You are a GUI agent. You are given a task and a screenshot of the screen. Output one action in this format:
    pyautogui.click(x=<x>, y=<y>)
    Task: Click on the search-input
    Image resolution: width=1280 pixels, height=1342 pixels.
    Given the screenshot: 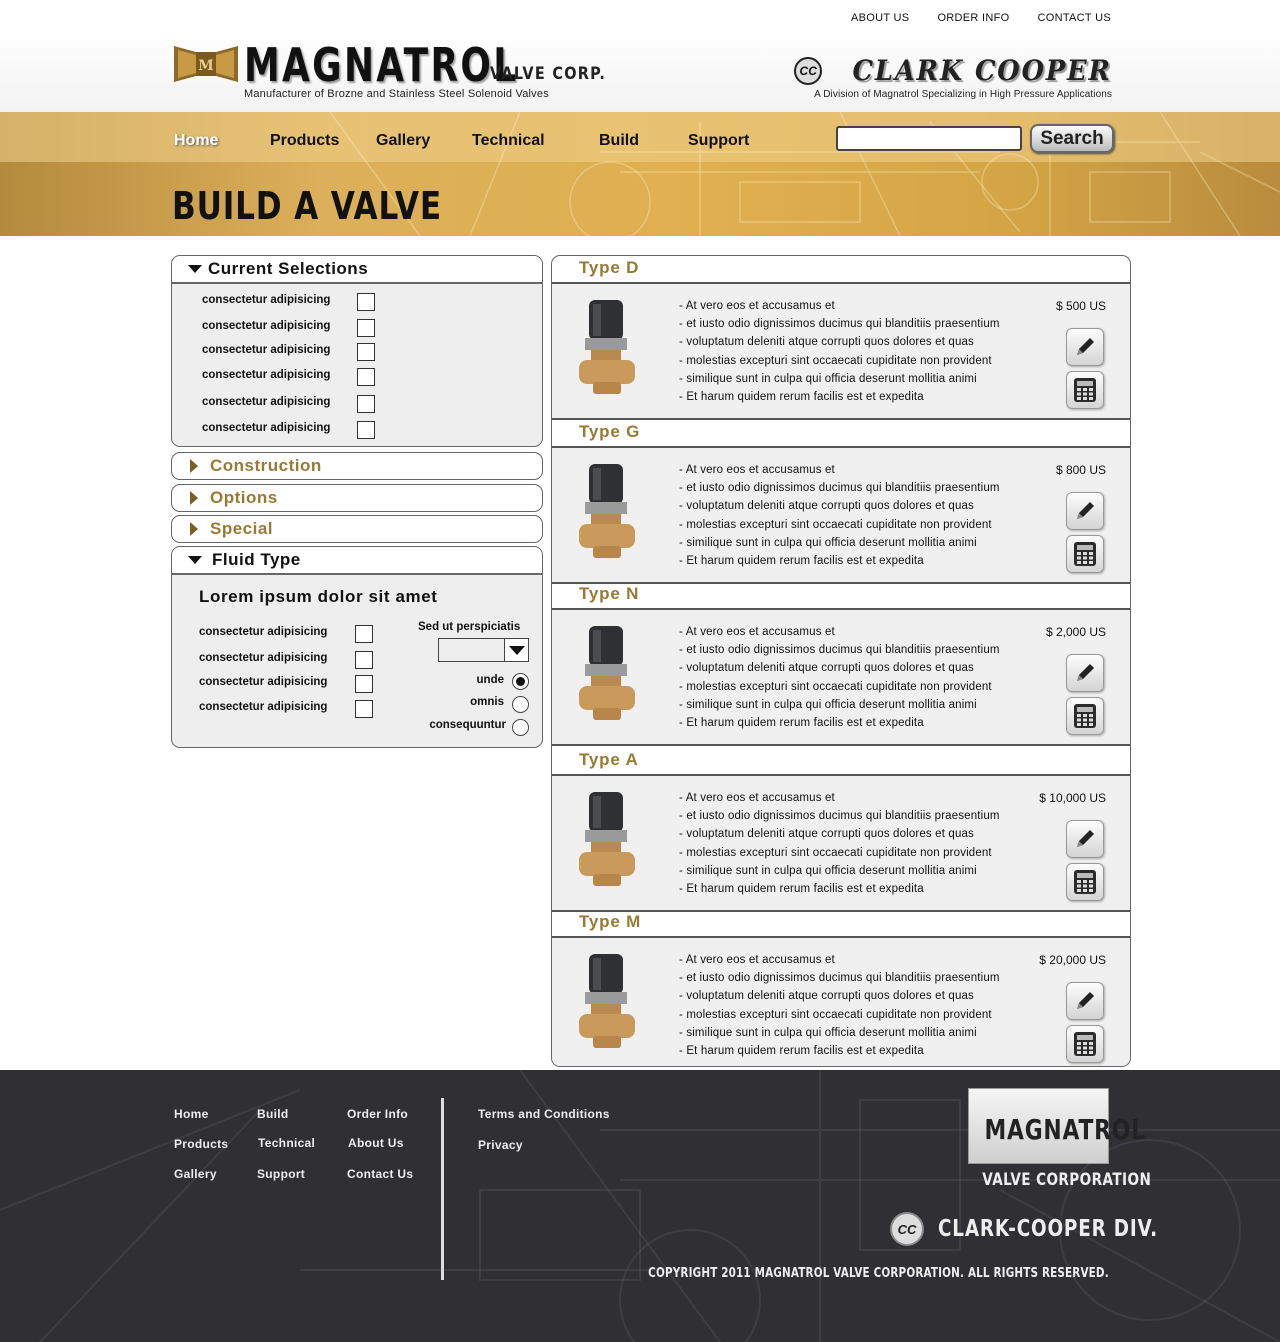 What is the action you would take?
    pyautogui.click(x=929, y=138)
    